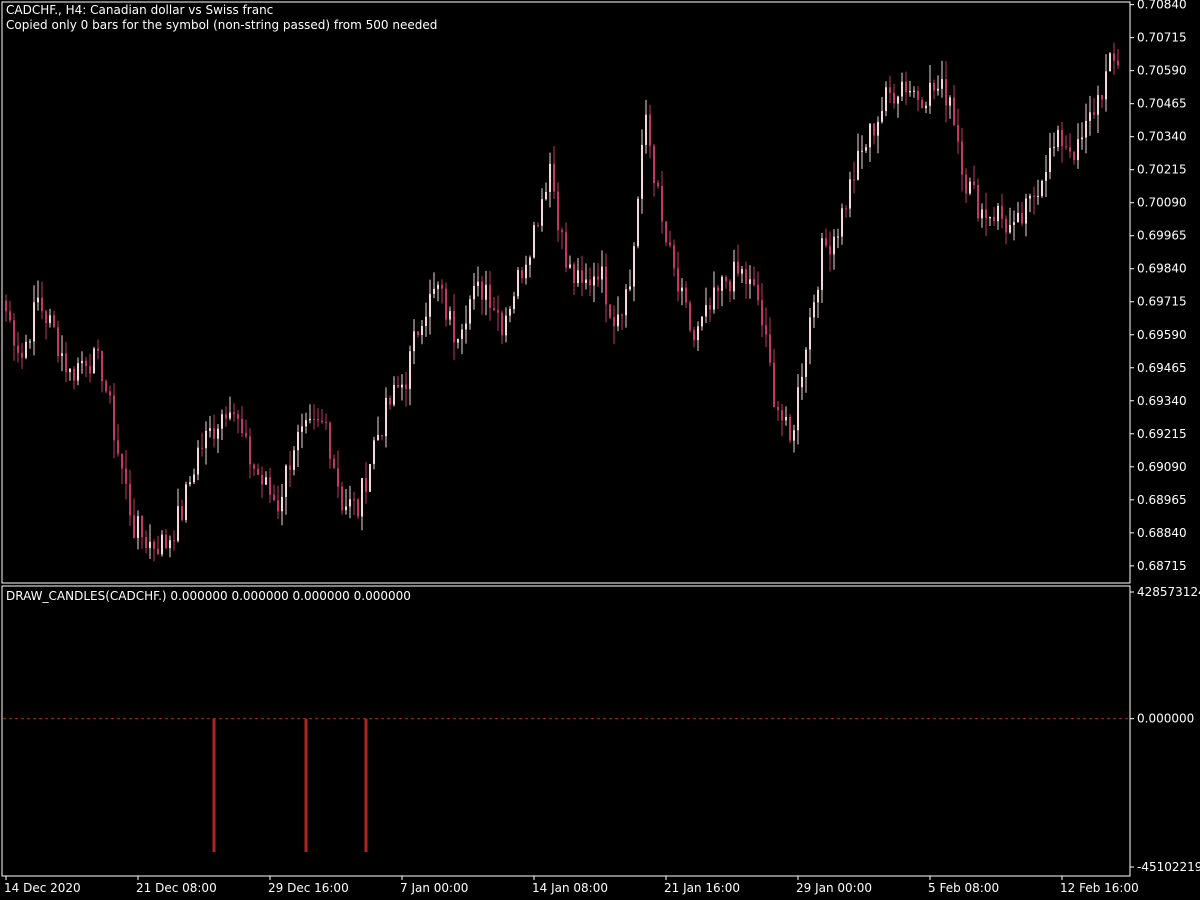  What do you see at coordinates (570, 888) in the screenshot?
I see `time-tick-label: 14 Jan 08:00` at bounding box center [570, 888].